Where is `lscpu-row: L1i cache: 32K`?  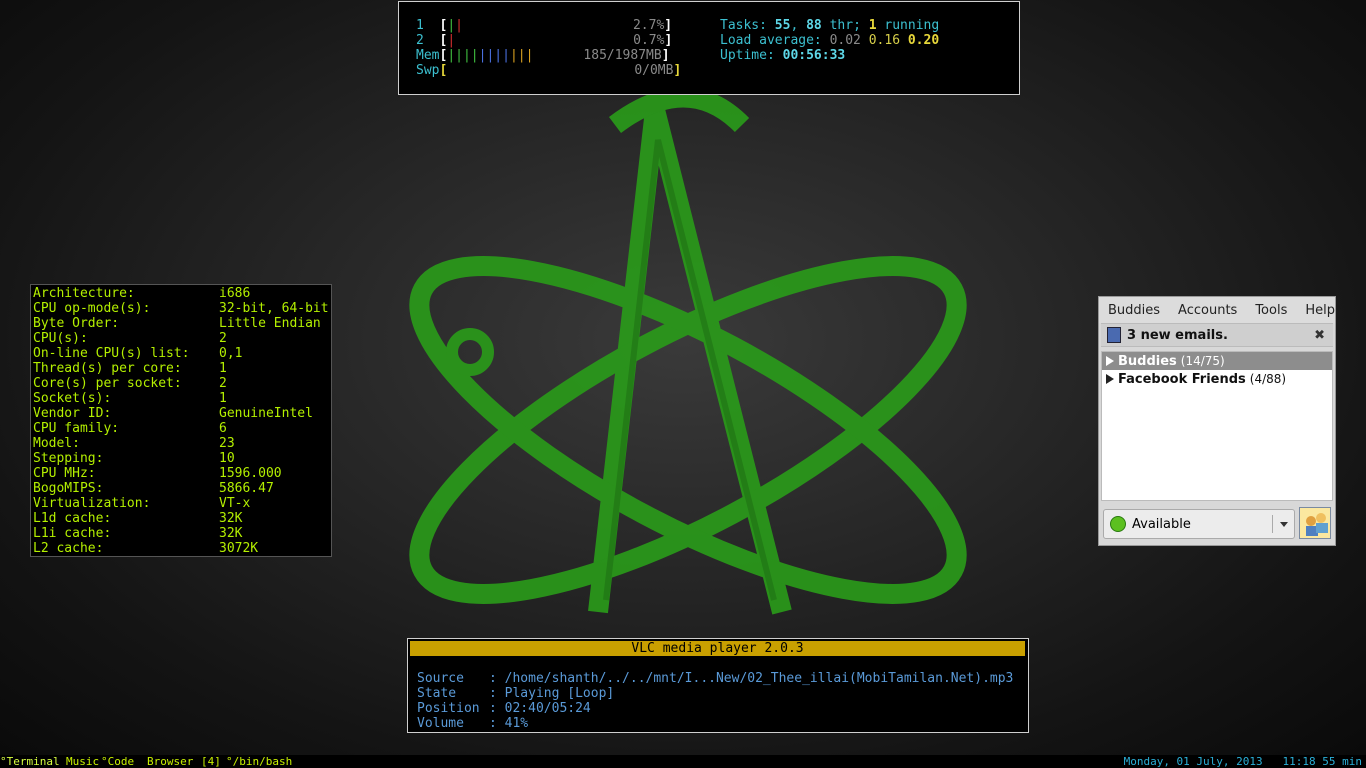 lscpu-row: L1i cache: 32K is located at coordinates (137, 533).